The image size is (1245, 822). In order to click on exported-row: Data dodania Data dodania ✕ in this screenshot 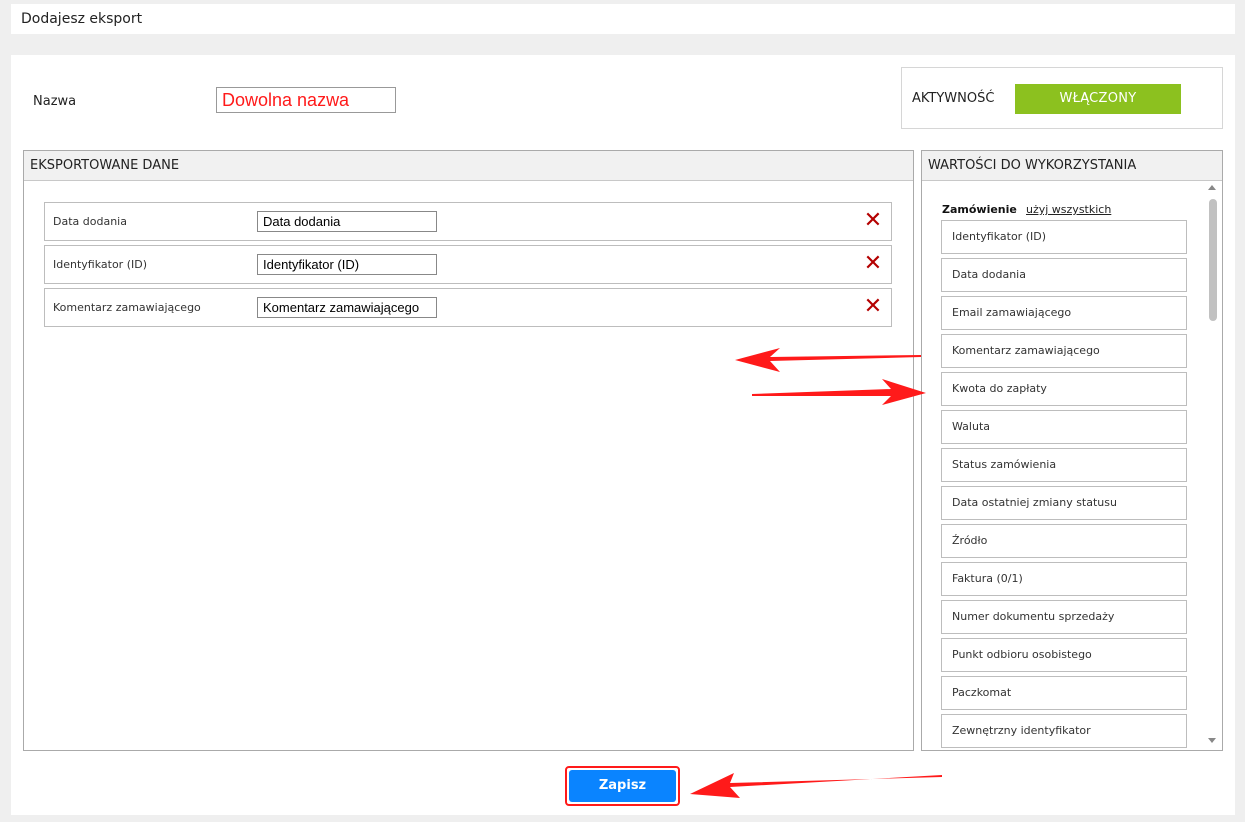, I will do `click(468, 221)`.